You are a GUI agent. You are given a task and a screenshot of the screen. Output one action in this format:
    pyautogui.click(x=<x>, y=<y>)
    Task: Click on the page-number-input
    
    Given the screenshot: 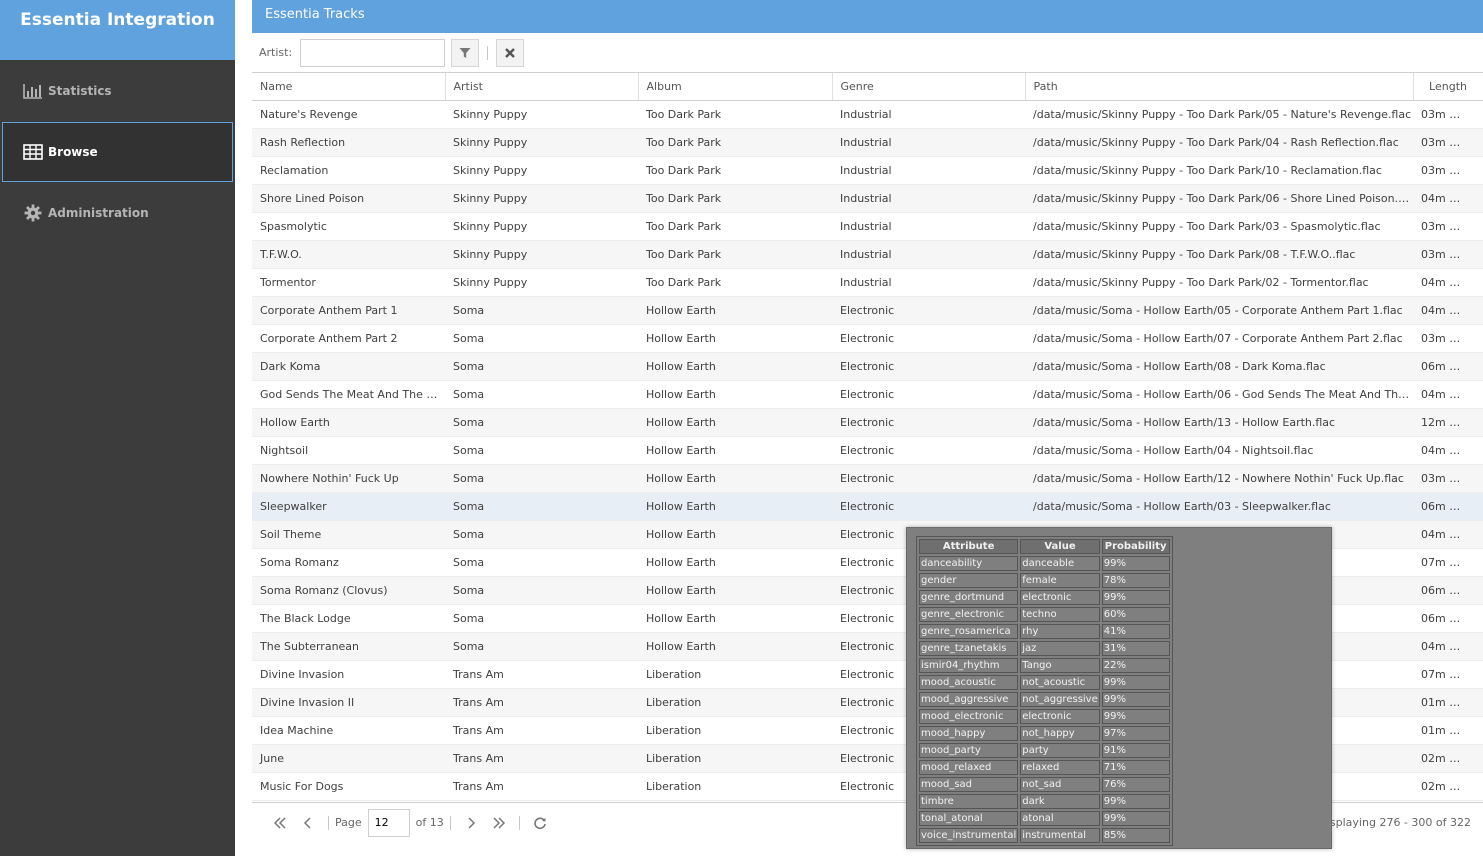 What is the action you would take?
    pyautogui.click(x=388, y=822)
    